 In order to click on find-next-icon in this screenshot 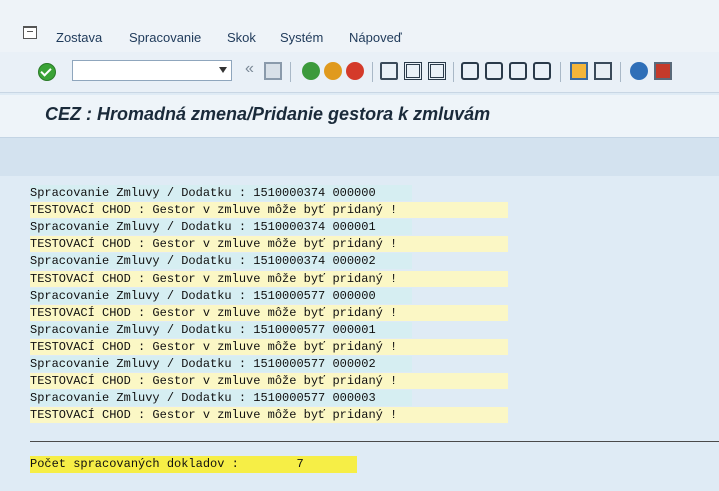, I will do `click(437, 71)`.